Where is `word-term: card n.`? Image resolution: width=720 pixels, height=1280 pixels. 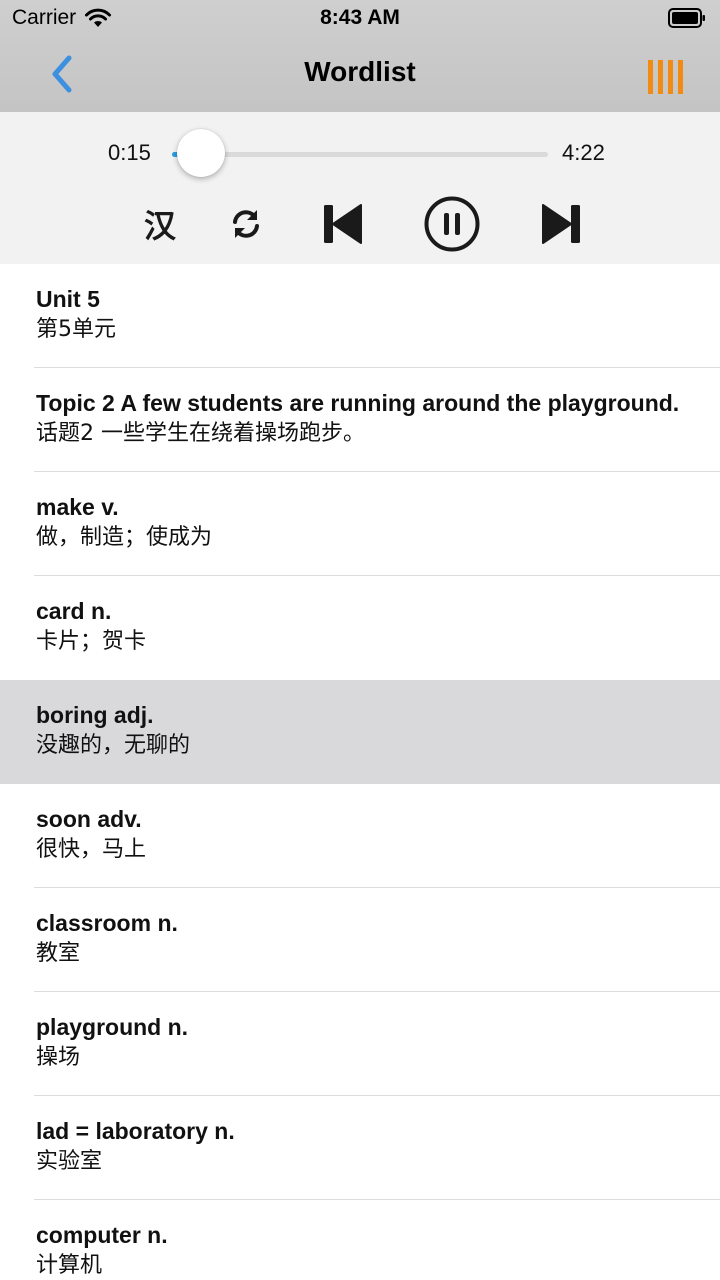 word-term: card n. is located at coordinates (74, 611).